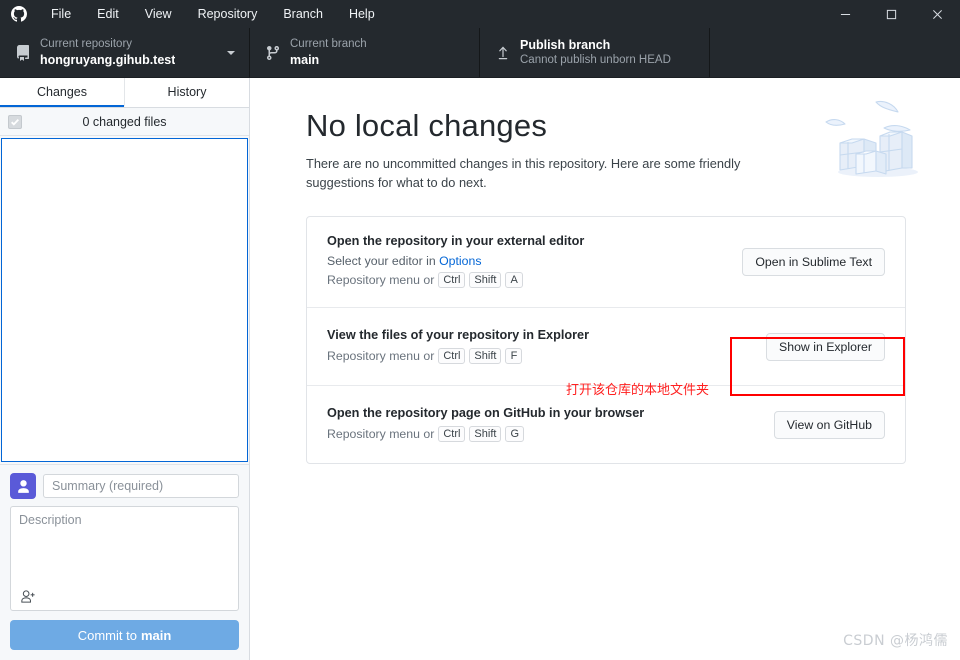 This screenshot has height=660, width=960. What do you see at coordinates (835, 52) in the screenshot?
I see `toolbar-empty-area` at bounding box center [835, 52].